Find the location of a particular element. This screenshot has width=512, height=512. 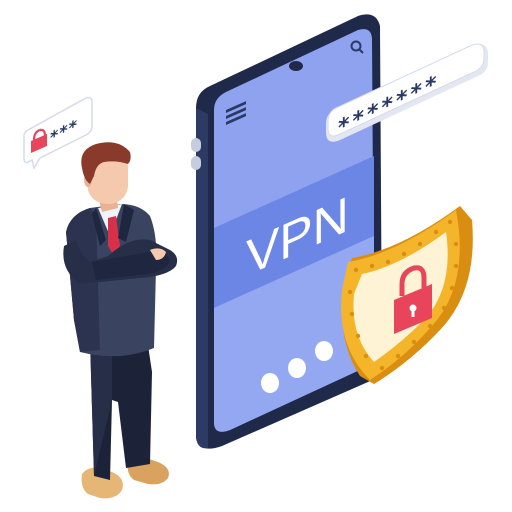

volume-down-button is located at coordinates (196, 163).